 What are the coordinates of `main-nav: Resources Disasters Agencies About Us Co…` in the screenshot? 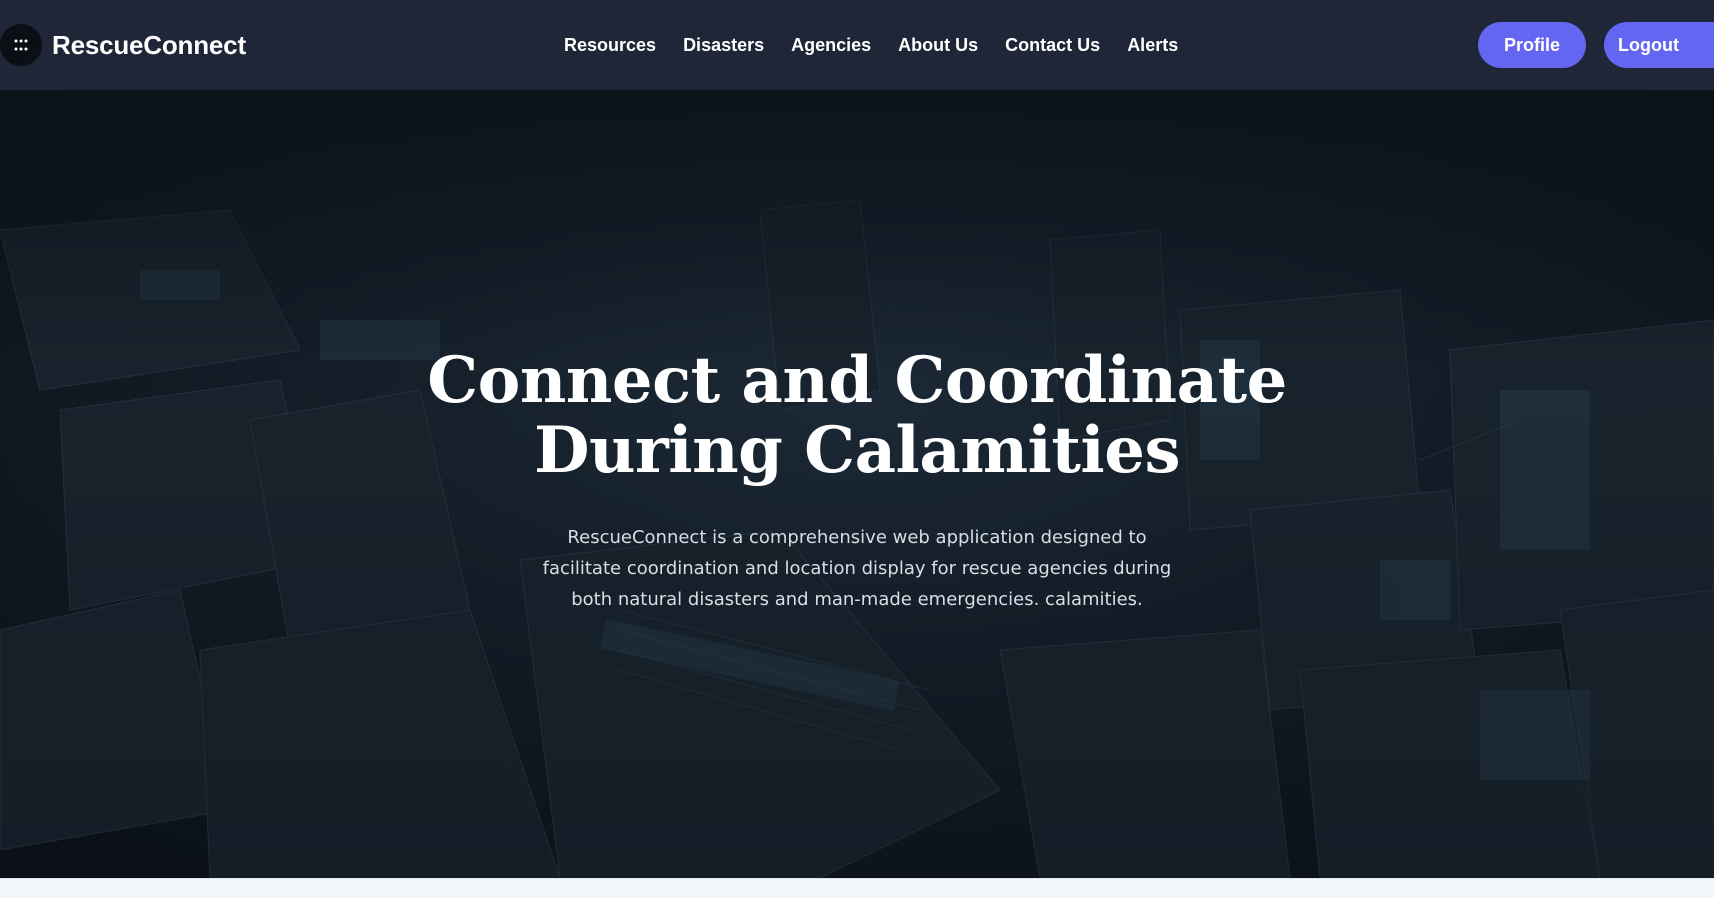 It's located at (884, 45).